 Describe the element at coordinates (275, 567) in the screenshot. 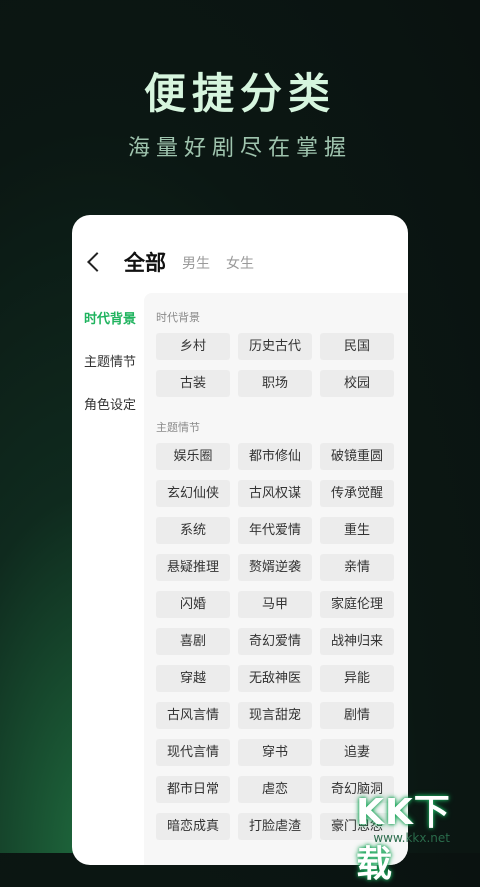

I see `category-chip: 赘婿逆袭` at that location.